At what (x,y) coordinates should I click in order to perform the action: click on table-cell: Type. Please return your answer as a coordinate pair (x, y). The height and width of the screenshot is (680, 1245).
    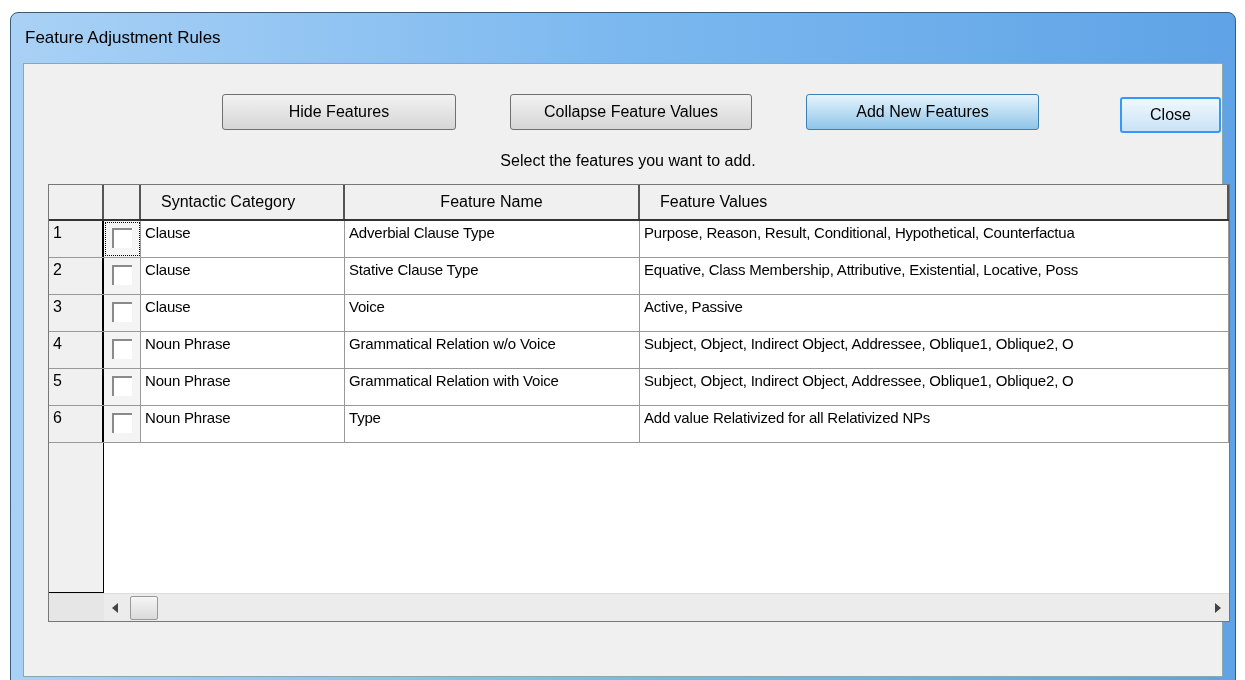
    Looking at the image, I should click on (492, 424).